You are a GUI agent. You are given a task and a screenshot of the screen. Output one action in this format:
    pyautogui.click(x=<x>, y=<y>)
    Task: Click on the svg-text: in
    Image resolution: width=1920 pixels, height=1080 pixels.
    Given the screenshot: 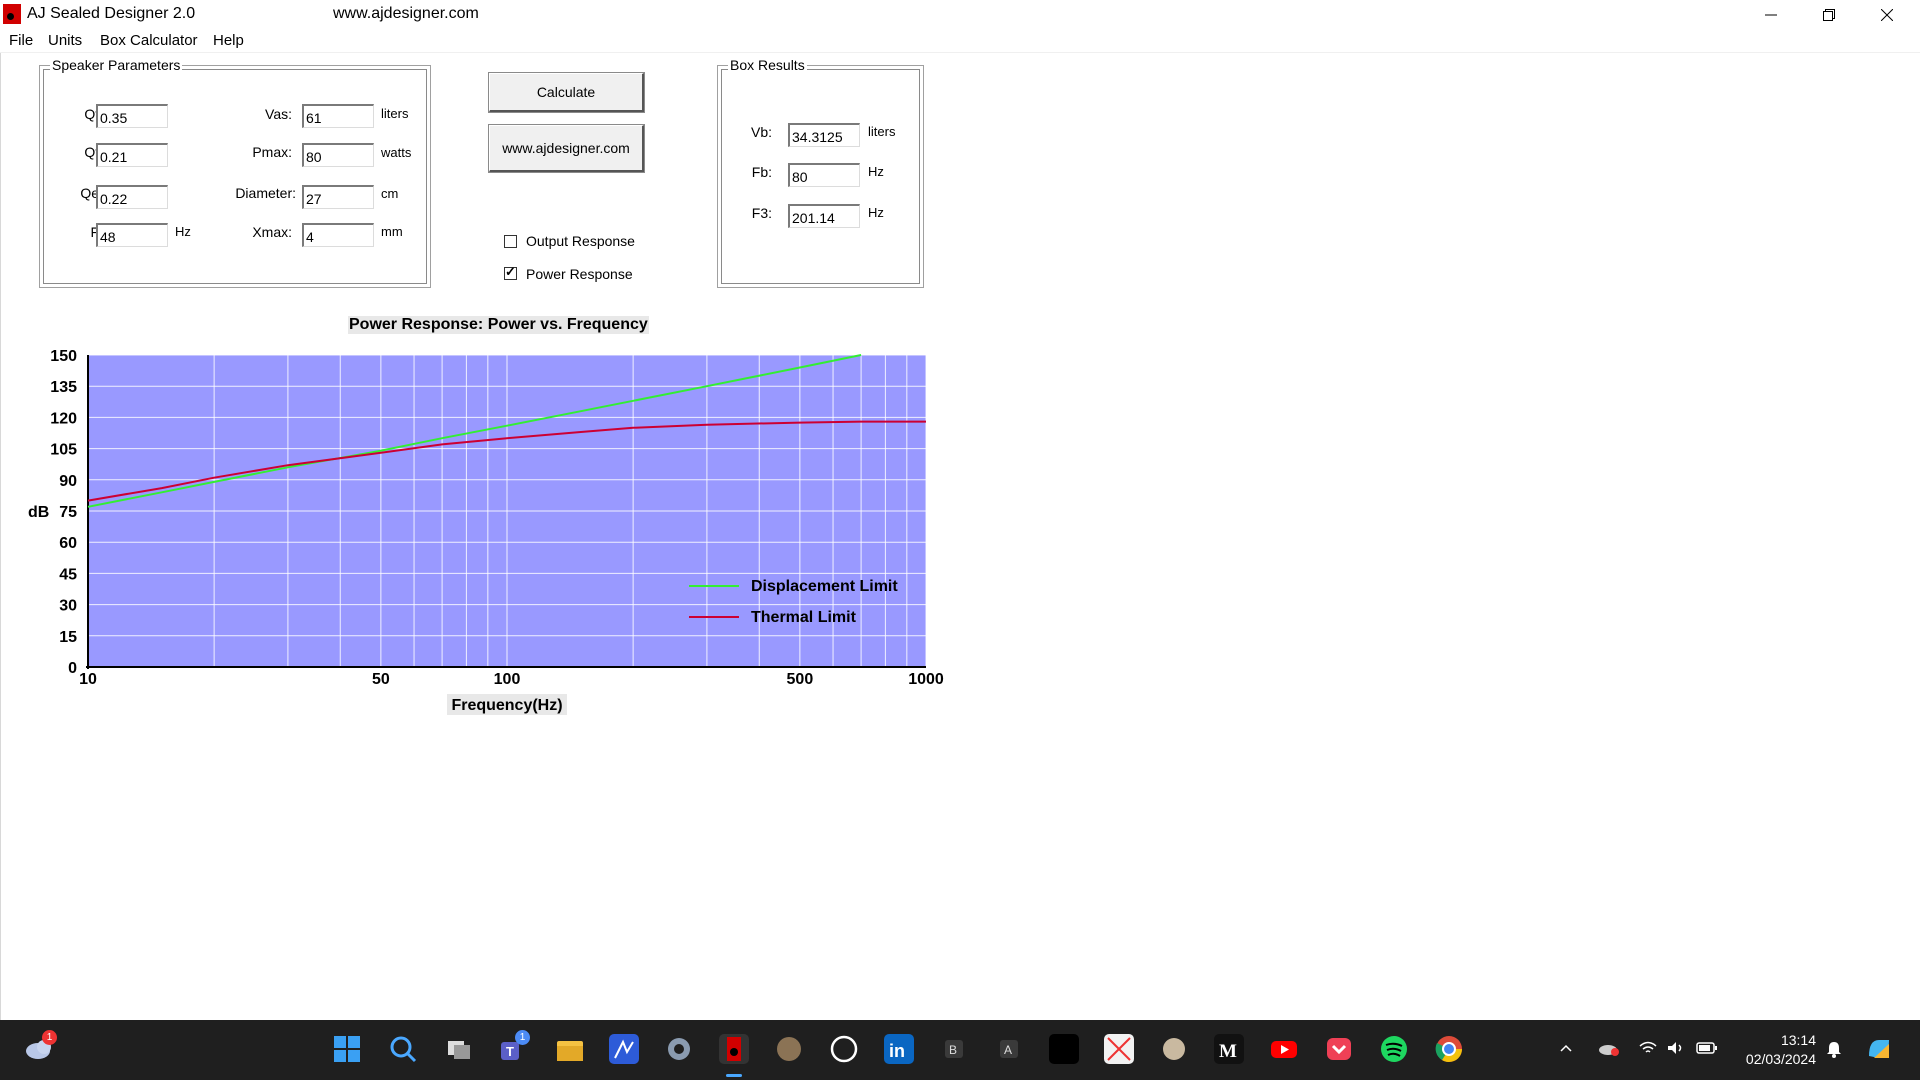 What is the action you would take?
    pyautogui.click(x=897, y=1051)
    